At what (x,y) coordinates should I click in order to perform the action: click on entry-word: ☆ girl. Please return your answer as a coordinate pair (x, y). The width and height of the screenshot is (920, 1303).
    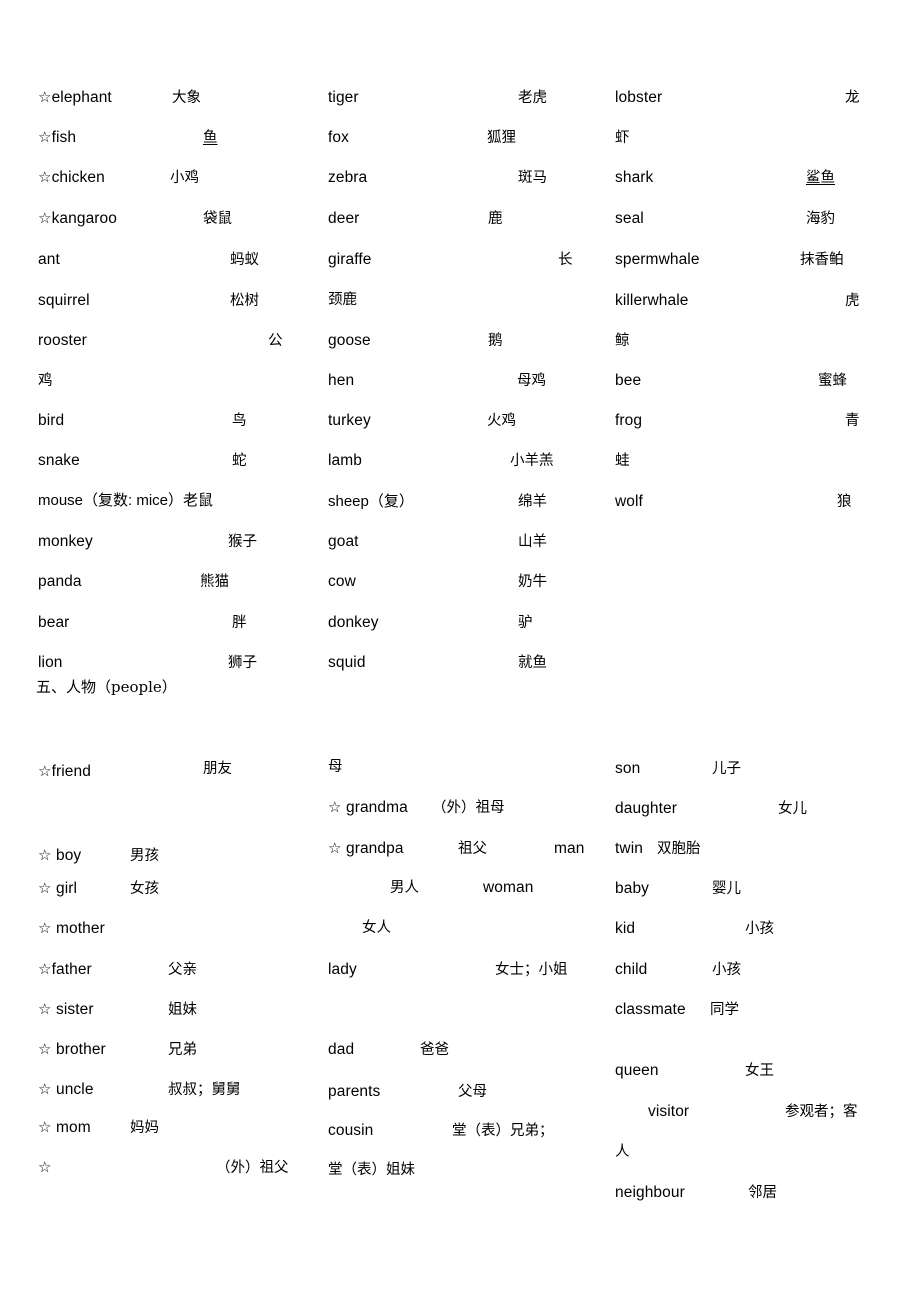
    Looking at the image, I should click on (58, 888).